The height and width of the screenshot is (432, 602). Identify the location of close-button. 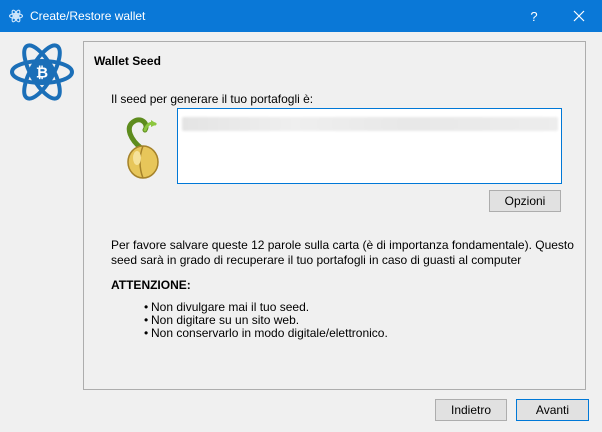
(579, 16).